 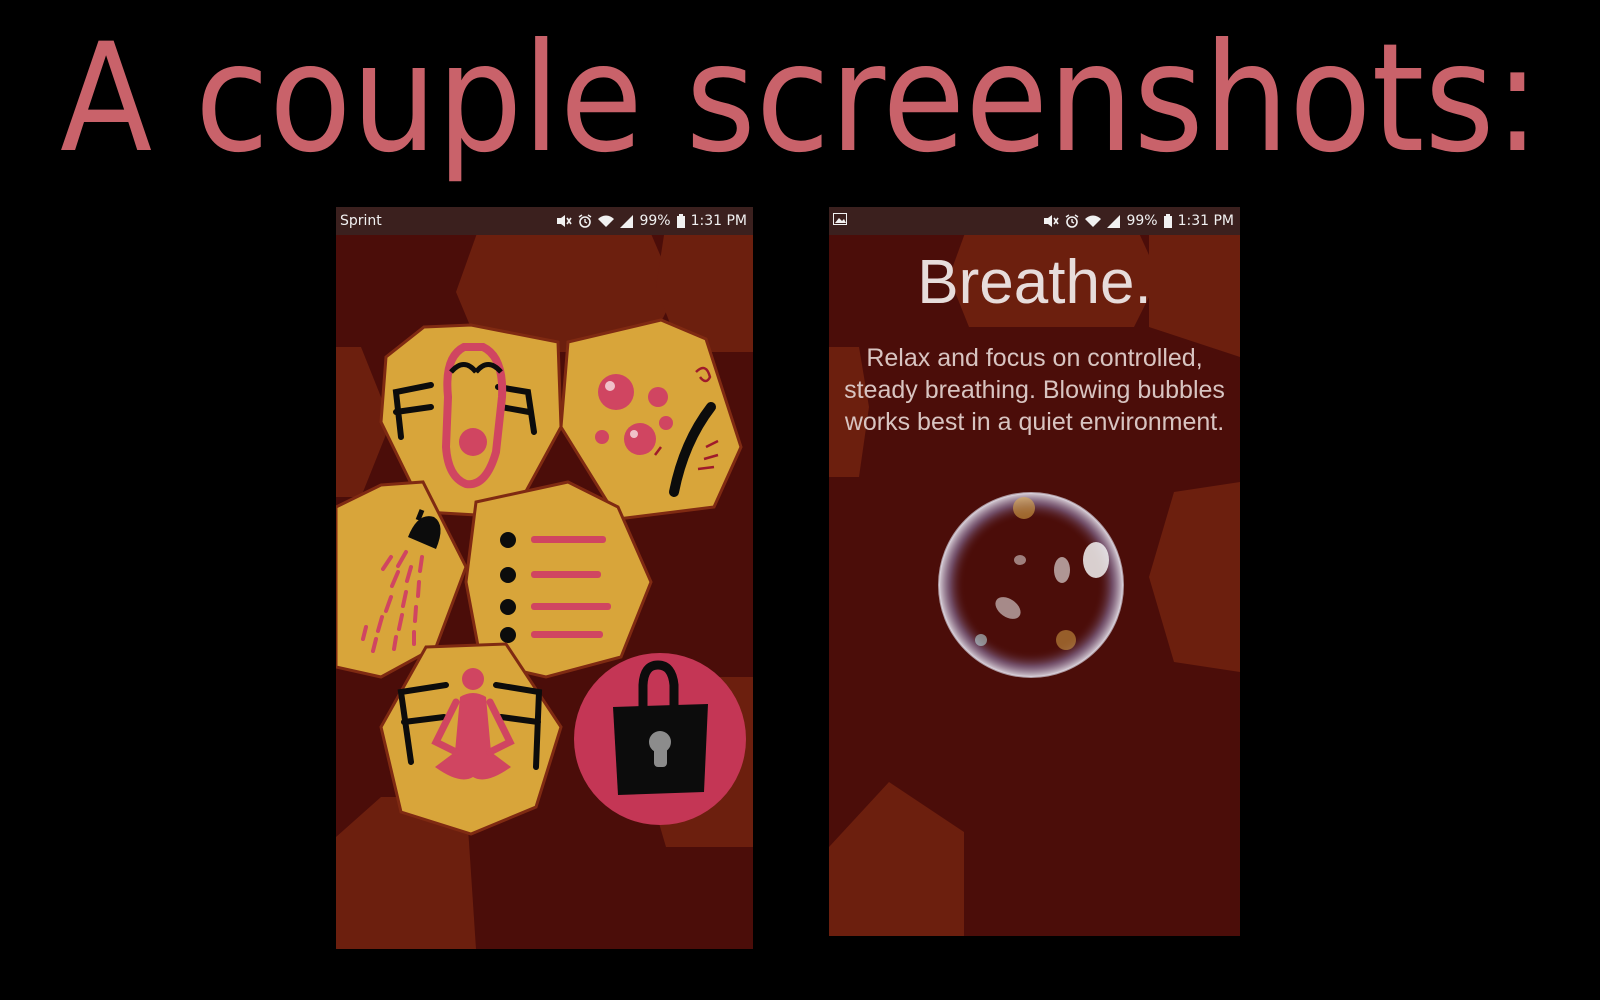 I want to click on image-notification-icon, so click(x=840, y=219).